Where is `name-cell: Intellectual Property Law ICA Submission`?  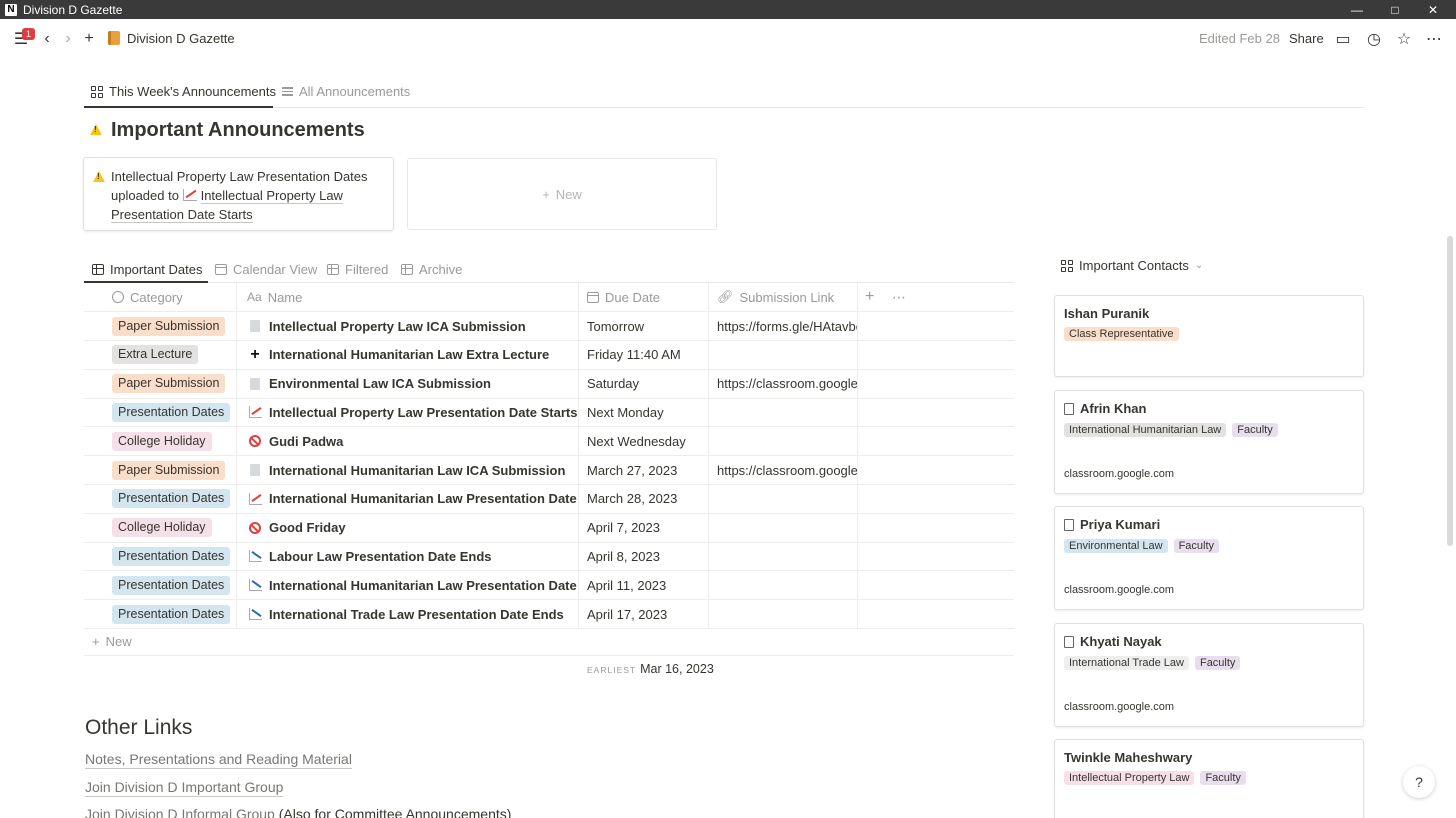
name-cell: Intellectual Property Law ICA Submission is located at coordinates (408, 326).